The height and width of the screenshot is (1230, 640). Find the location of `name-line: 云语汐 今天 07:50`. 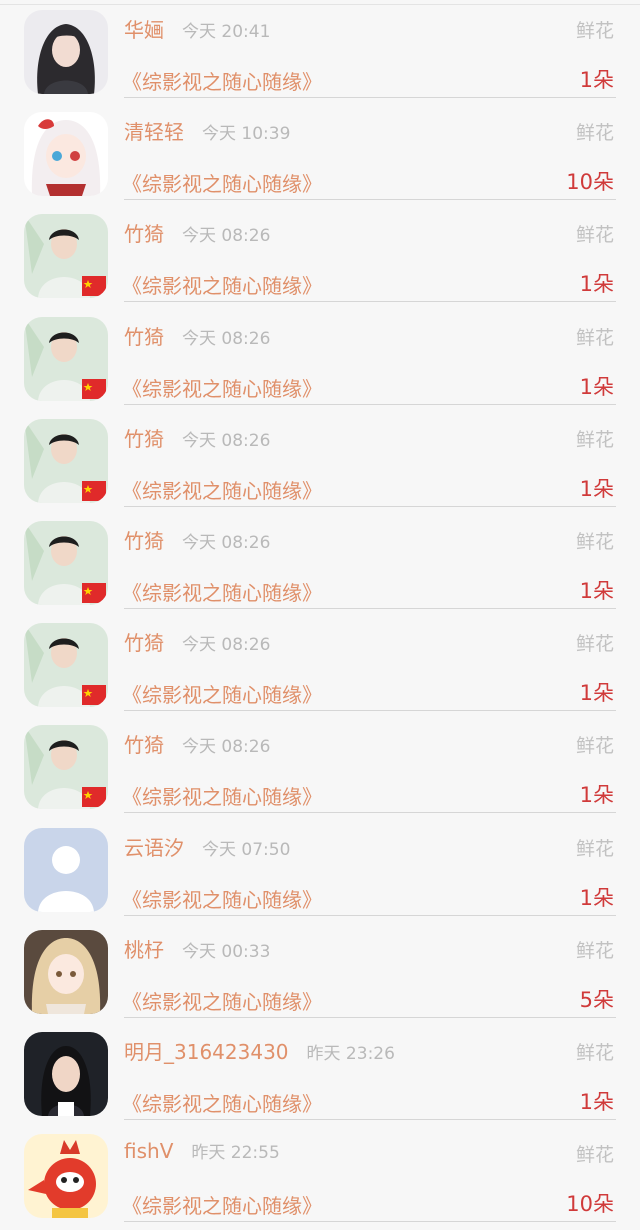

name-line: 云语汐 今天 07:50 is located at coordinates (207, 847).